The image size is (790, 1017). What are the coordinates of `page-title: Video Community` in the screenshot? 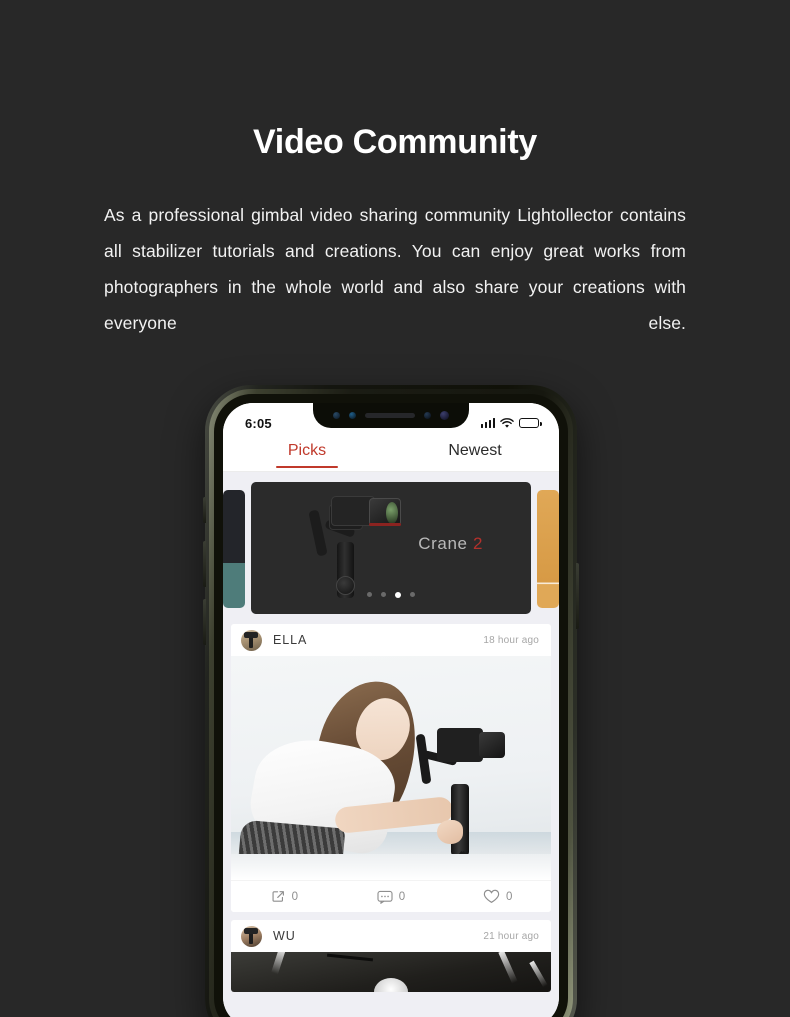 It's located at (395, 142).